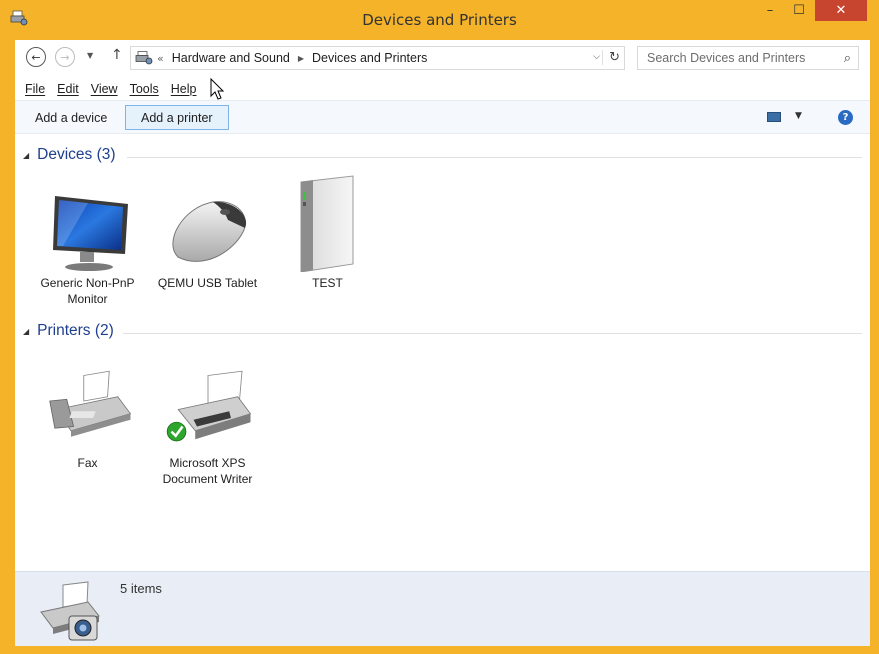  What do you see at coordinates (70, 611) in the screenshot?
I see `printer-camera-icon` at bounding box center [70, 611].